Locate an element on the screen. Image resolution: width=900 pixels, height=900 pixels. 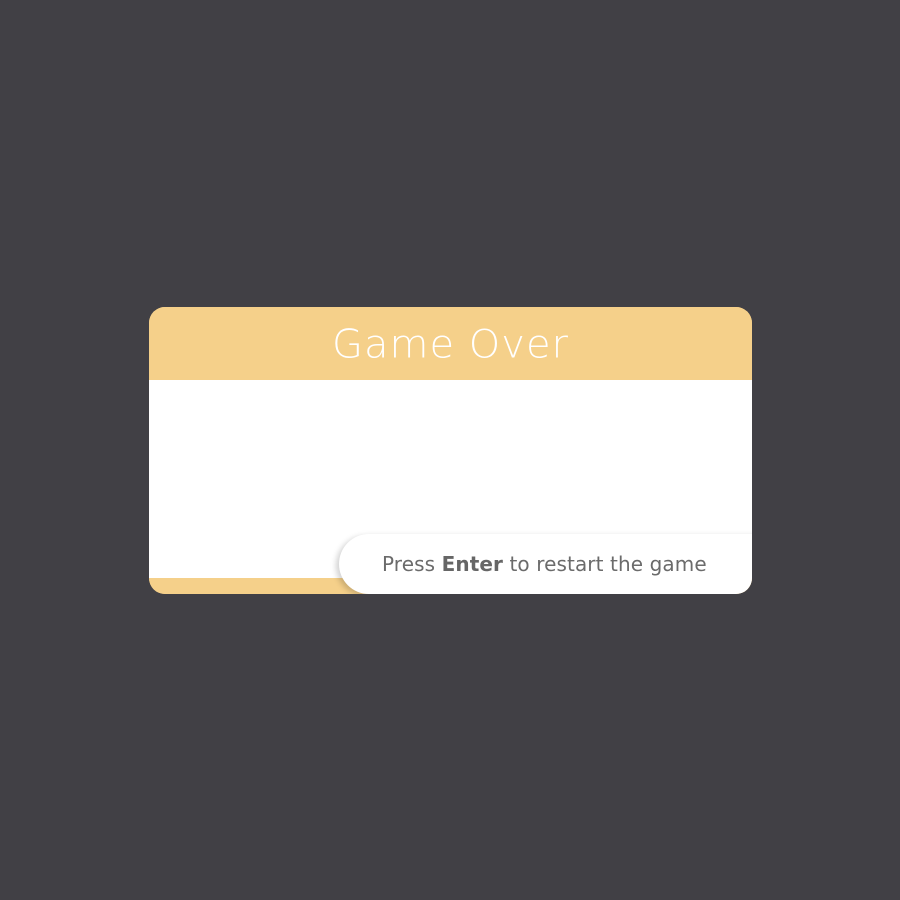
game-over-title: Game Over is located at coordinates (450, 344).